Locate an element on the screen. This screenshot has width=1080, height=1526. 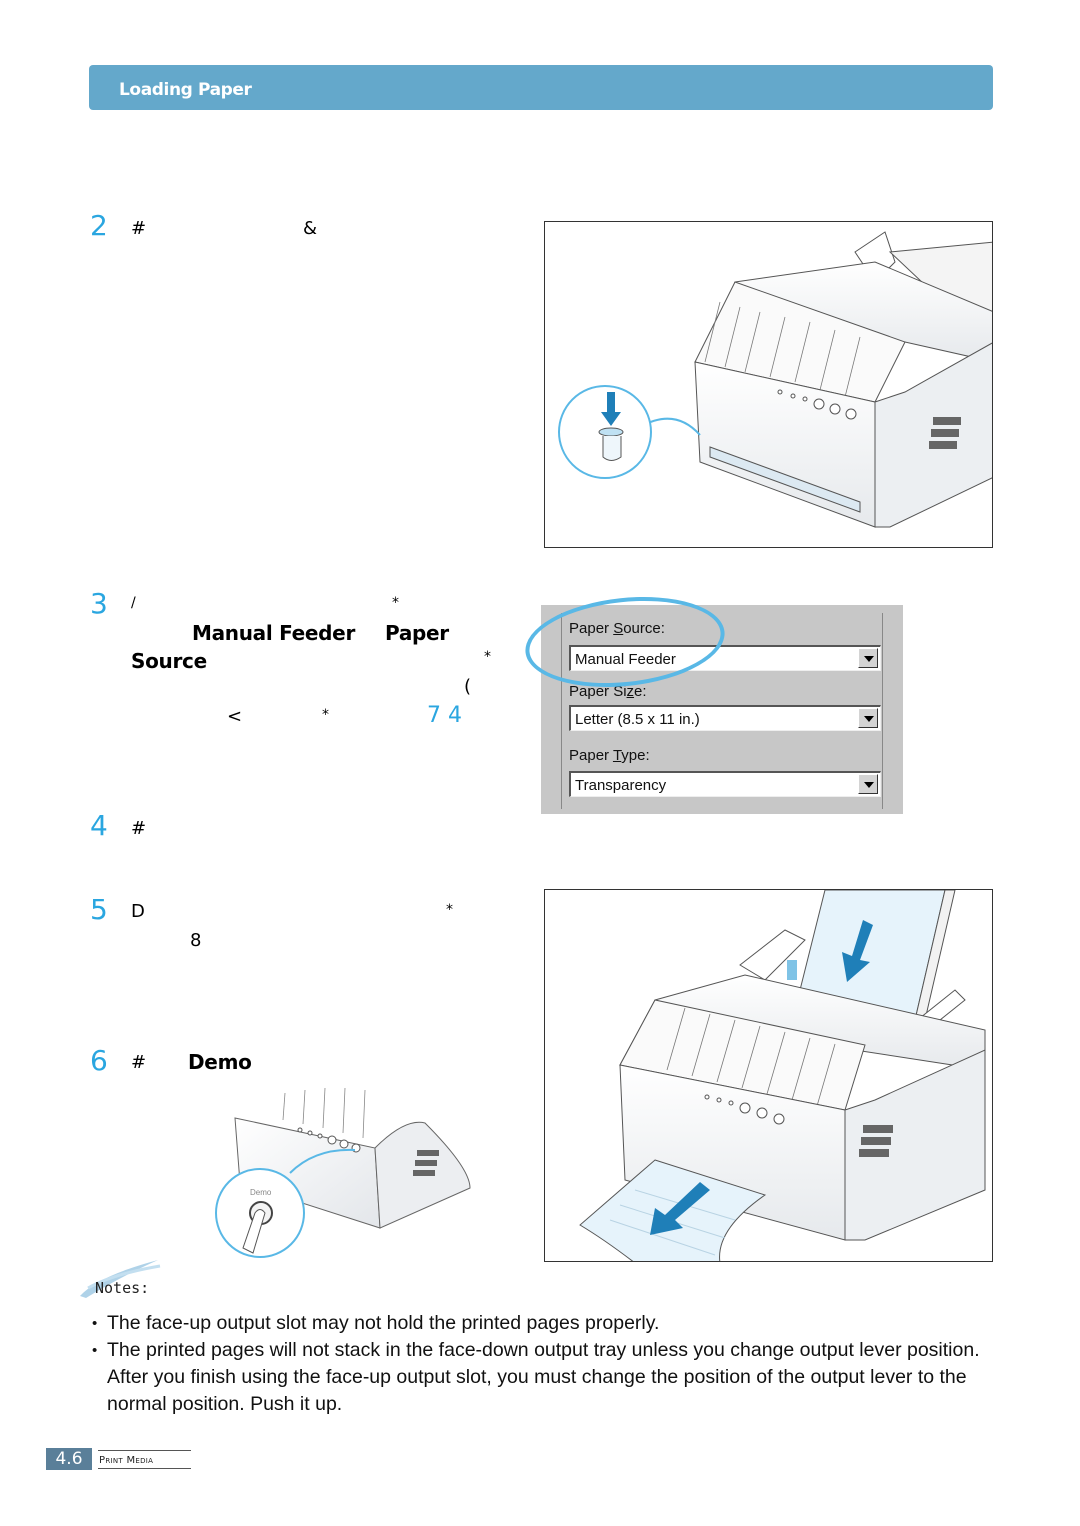
section-title: Loading Paper is located at coordinates (185, 90).